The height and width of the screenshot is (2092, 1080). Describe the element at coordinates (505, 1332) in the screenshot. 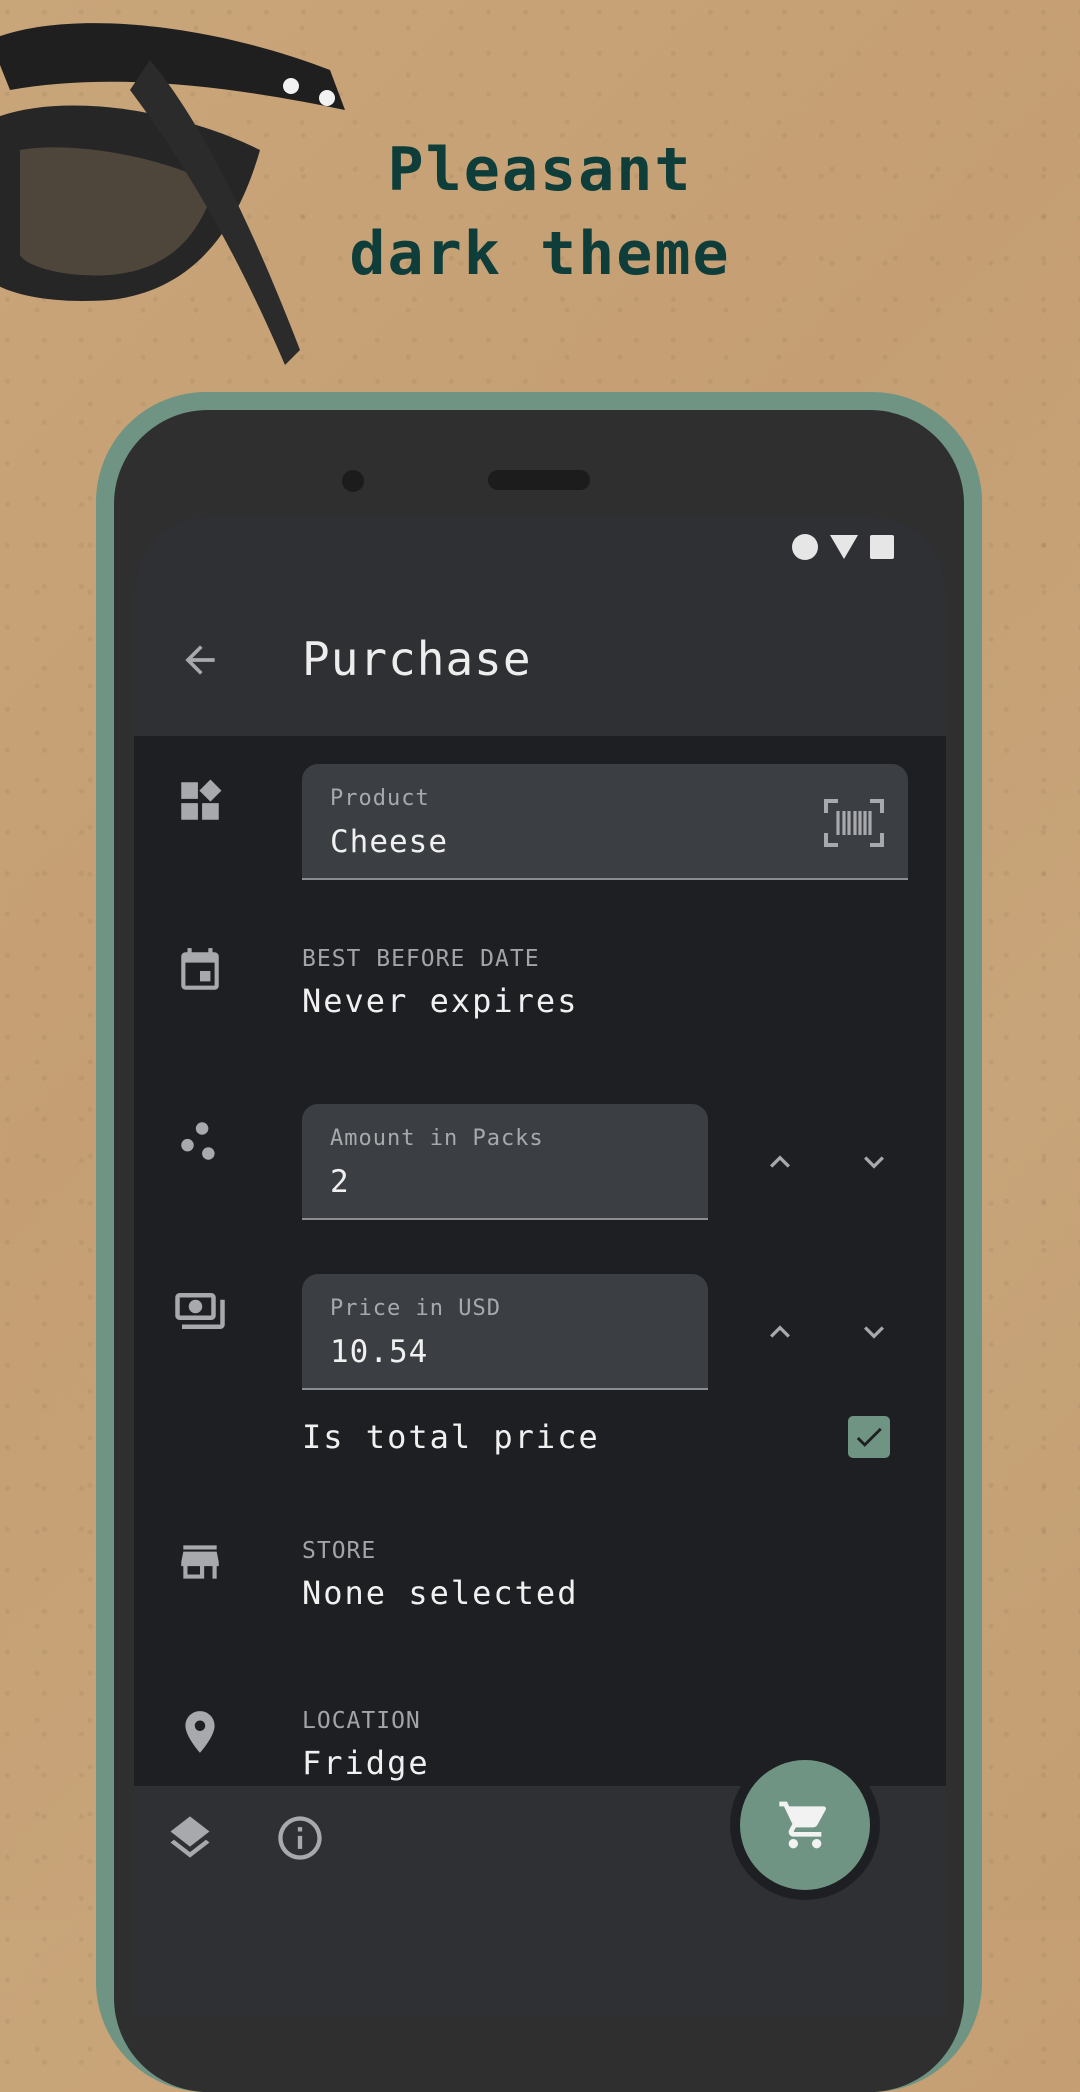

I see `price-field: Price in USD 10.54` at that location.